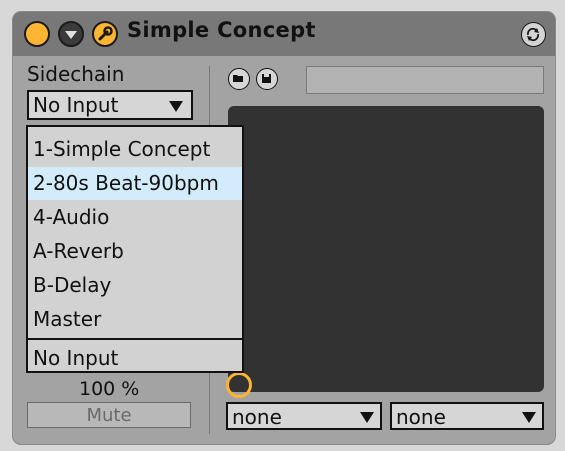 Image resolution: width=565 pixels, height=451 pixels. I want to click on mute-button-label: Mute, so click(109, 415).